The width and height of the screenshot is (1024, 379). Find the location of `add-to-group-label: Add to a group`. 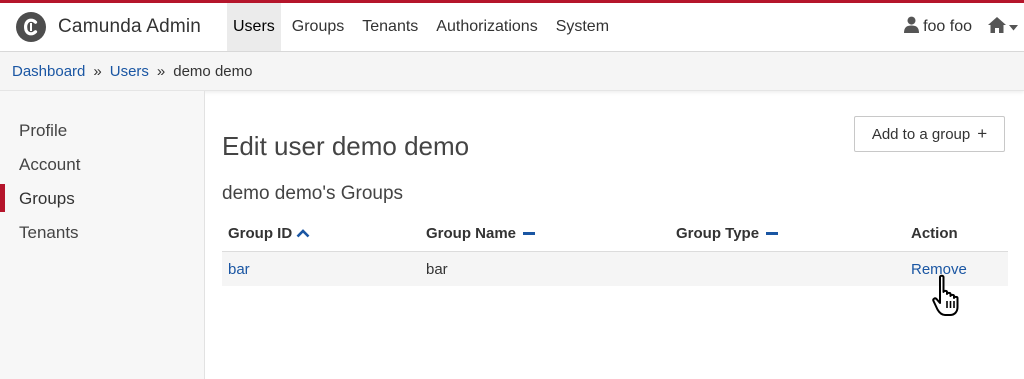

add-to-group-label: Add to a group is located at coordinates (921, 134).